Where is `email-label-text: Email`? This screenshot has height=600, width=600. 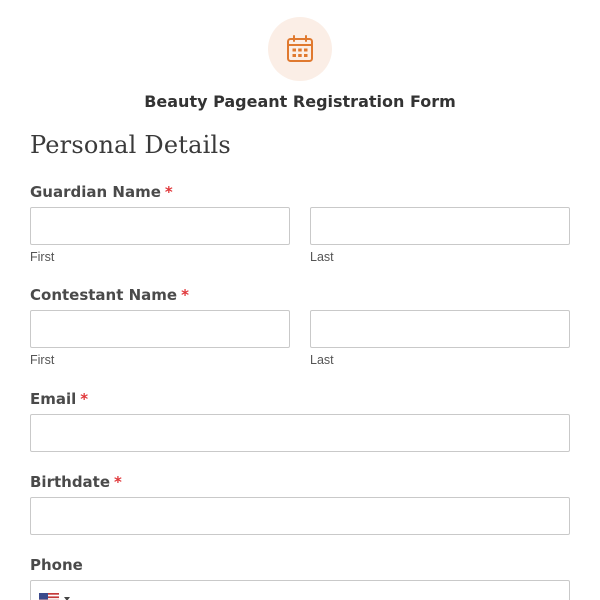
email-label-text: Email is located at coordinates (53, 399).